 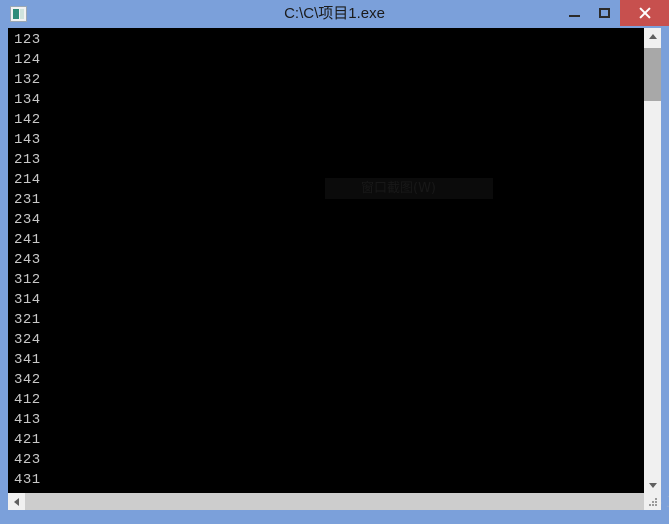 I want to click on console-line: 234, so click(x=27, y=220).